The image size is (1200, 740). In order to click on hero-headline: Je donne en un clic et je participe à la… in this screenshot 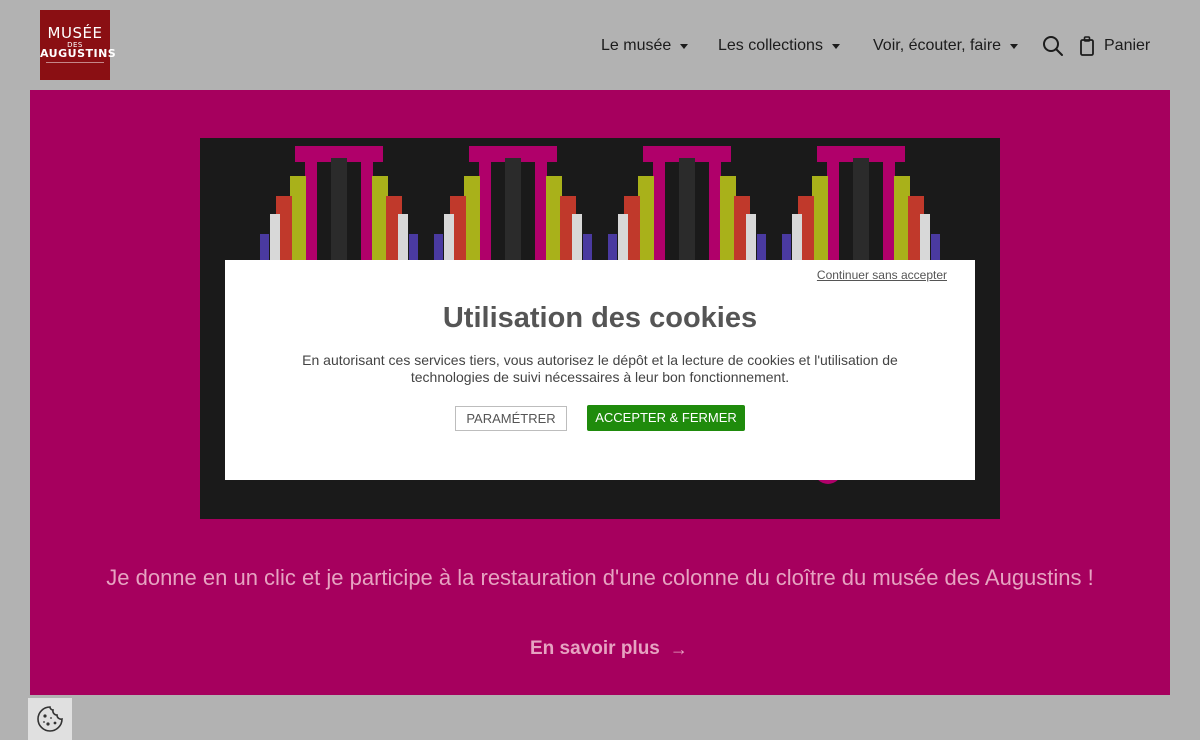, I will do `click(600, 577)`.